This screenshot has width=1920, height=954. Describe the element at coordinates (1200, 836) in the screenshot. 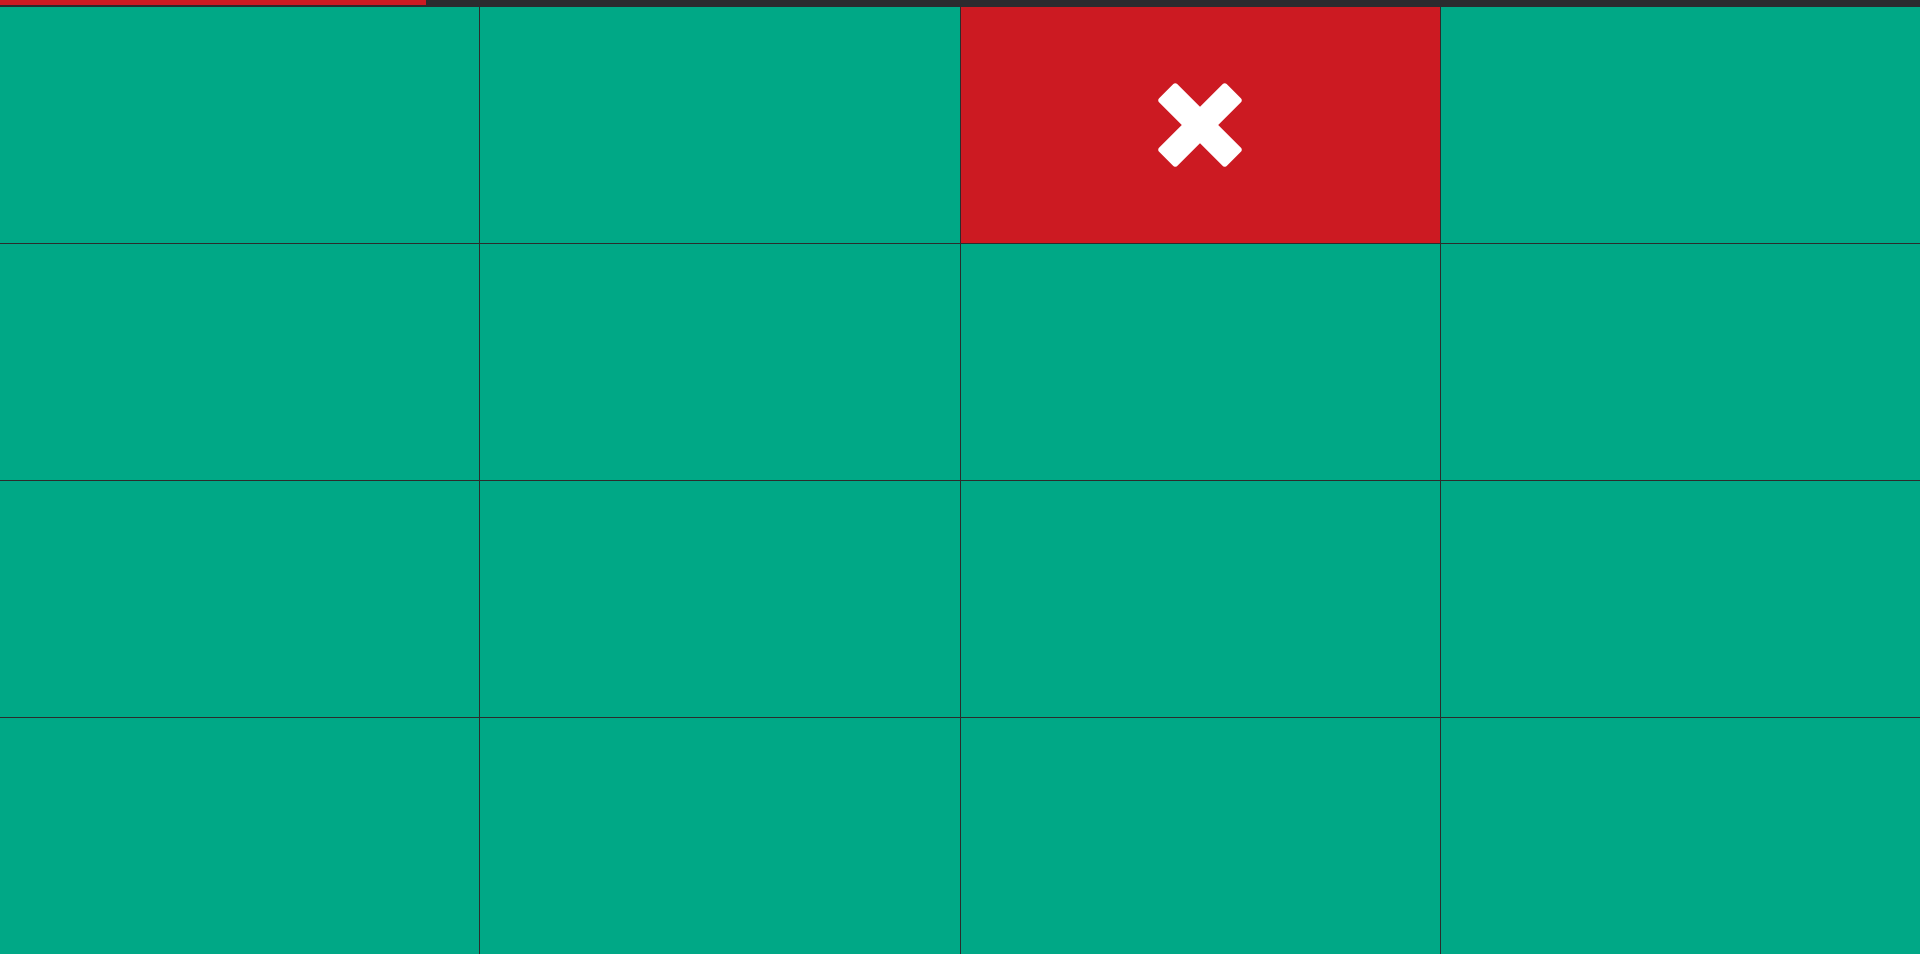

I see `tile-r4-c3` at that location.